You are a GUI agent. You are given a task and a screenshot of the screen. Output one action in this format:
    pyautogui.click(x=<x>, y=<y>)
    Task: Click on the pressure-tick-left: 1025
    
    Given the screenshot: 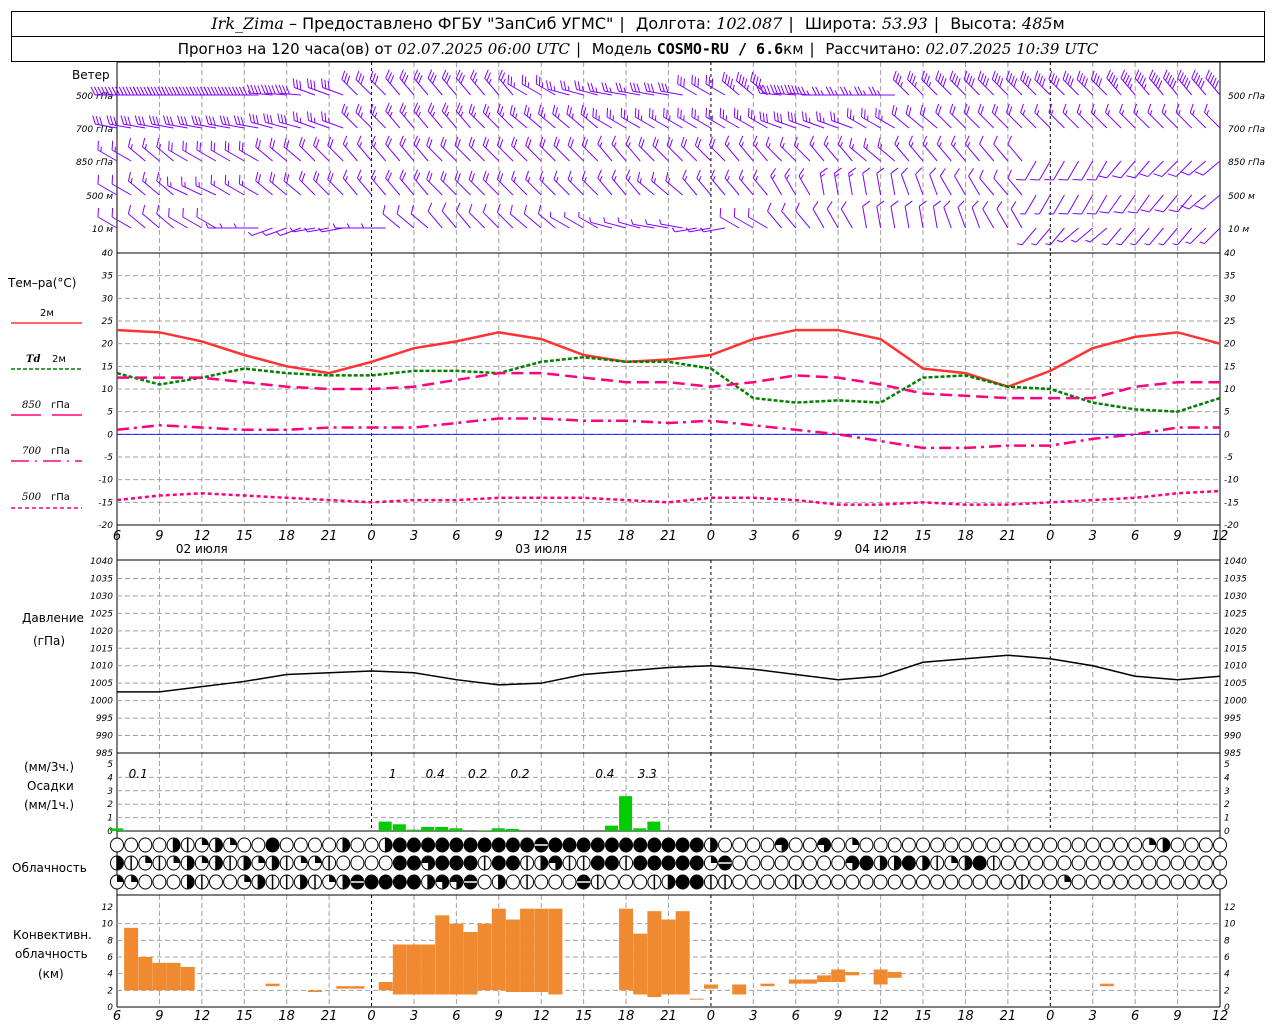 What is the action you would take?
    pyautogui.click(x=101, y=614)
    